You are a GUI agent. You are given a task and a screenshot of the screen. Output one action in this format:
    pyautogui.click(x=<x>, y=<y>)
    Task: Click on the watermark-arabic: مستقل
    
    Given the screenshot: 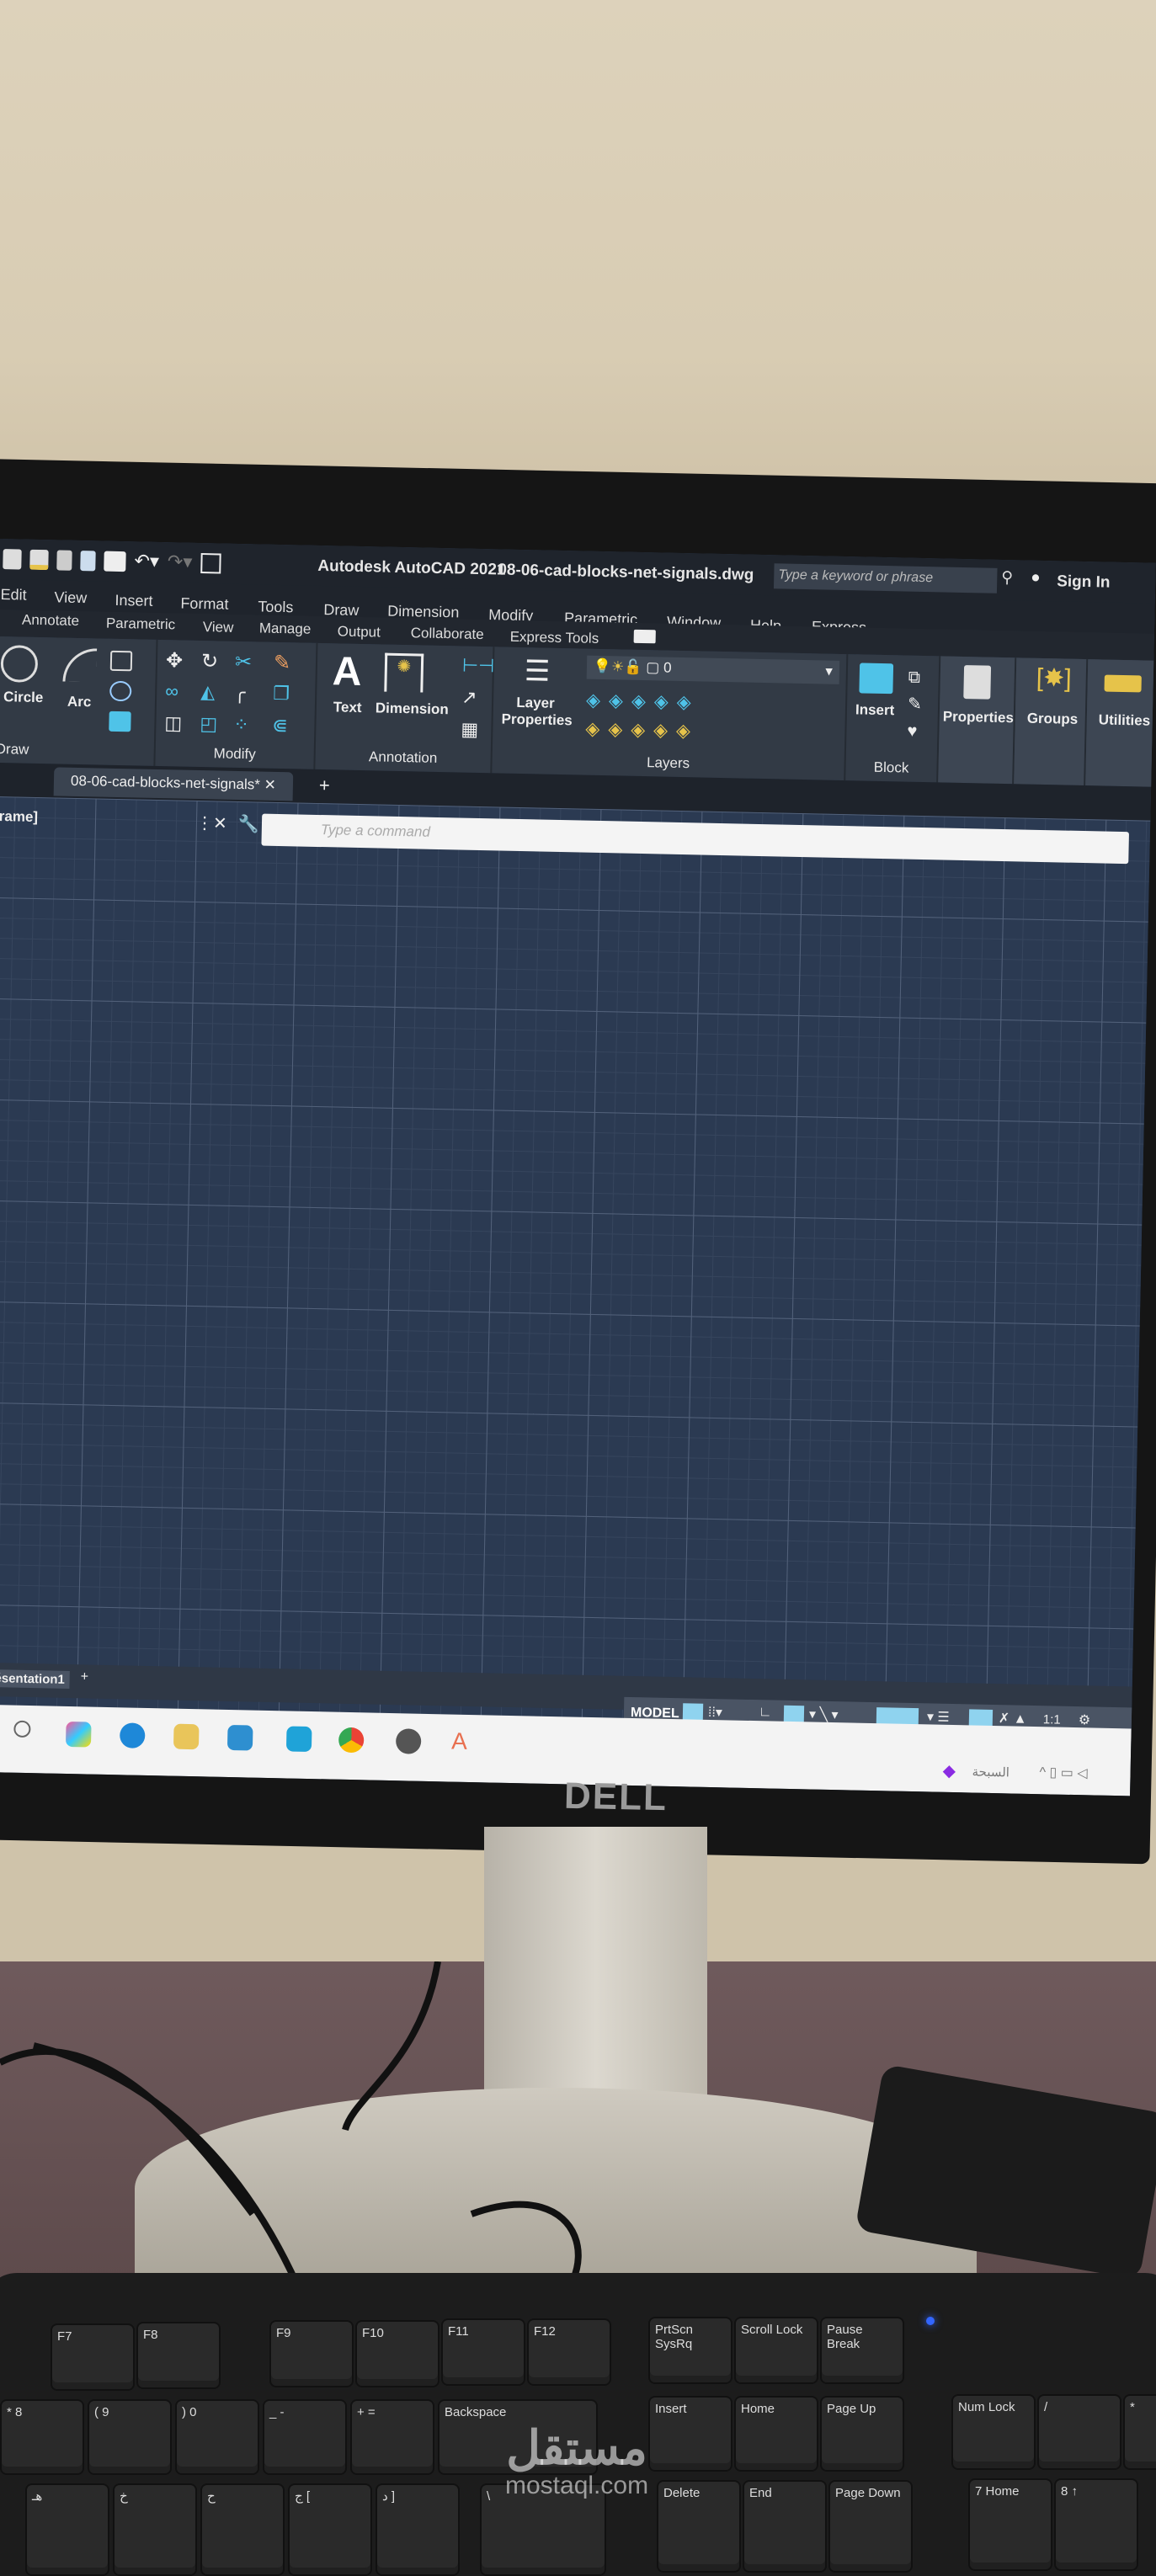 What is the action you would take?
    pyautogui.click(x=576, y=2448)
    